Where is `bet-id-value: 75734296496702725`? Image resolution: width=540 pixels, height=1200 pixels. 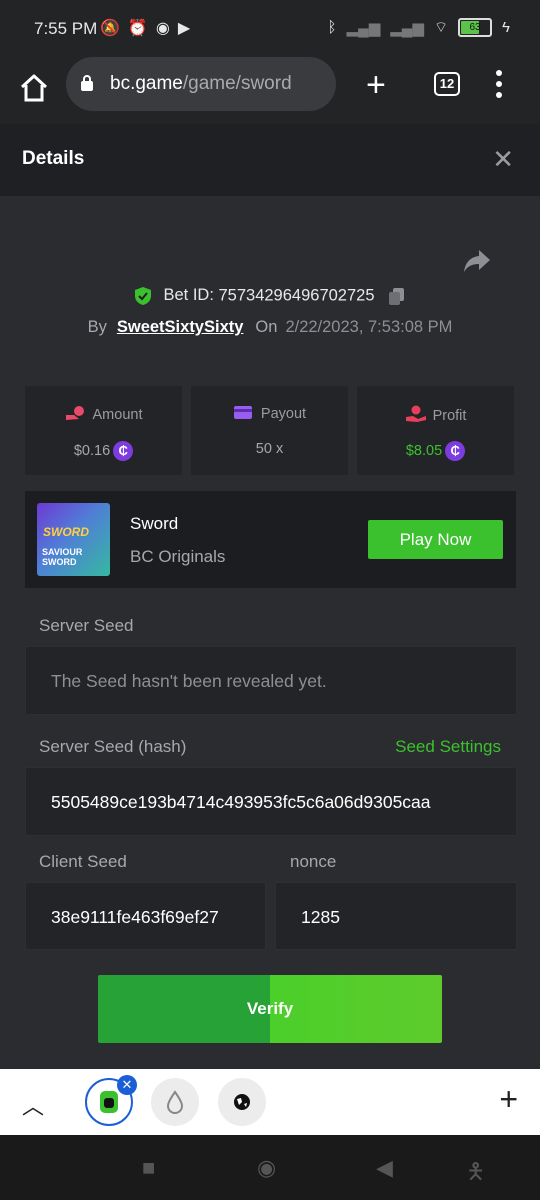 bet-id-value: 75734296496702725 is located at coordinates (296, 295).